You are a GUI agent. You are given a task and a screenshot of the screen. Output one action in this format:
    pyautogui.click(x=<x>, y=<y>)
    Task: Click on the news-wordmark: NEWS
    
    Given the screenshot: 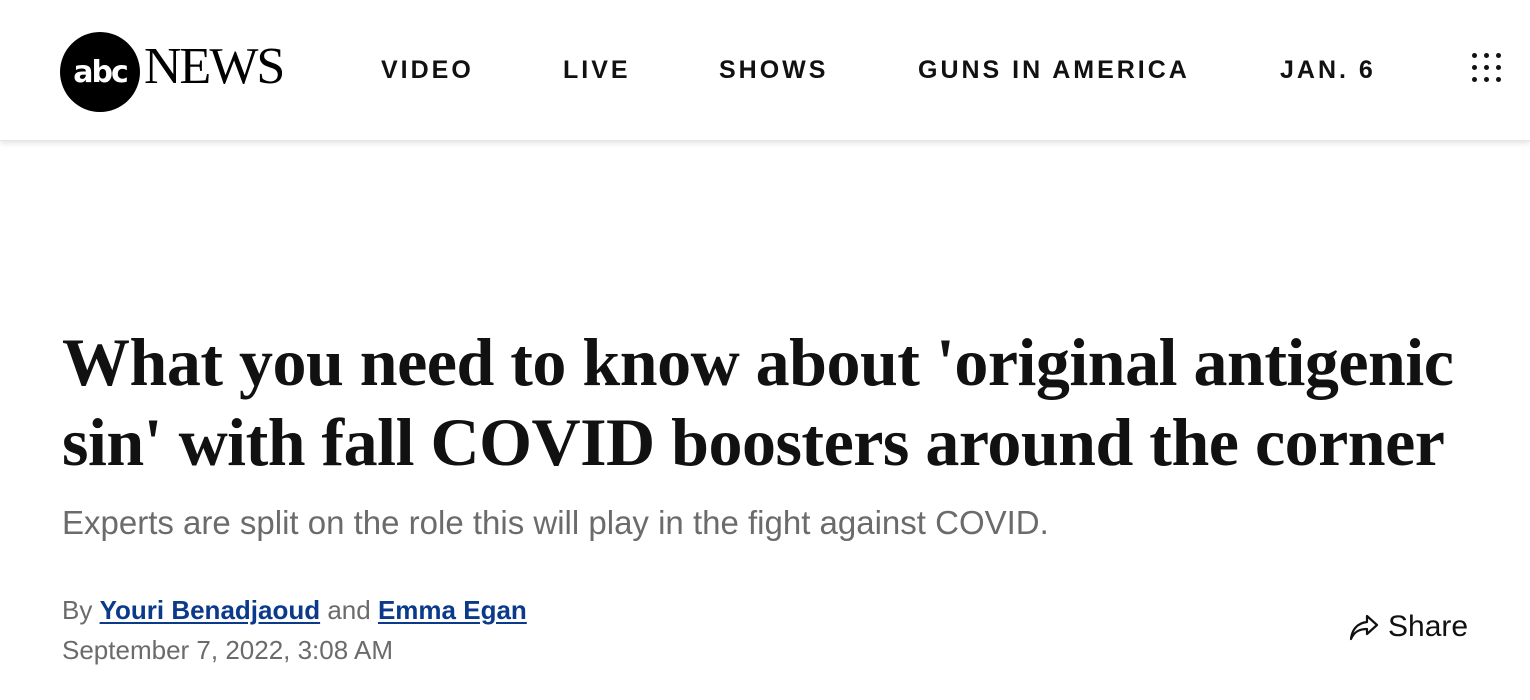 What is the action you would take?
    pyautogui.click(x=214, y=66)
    